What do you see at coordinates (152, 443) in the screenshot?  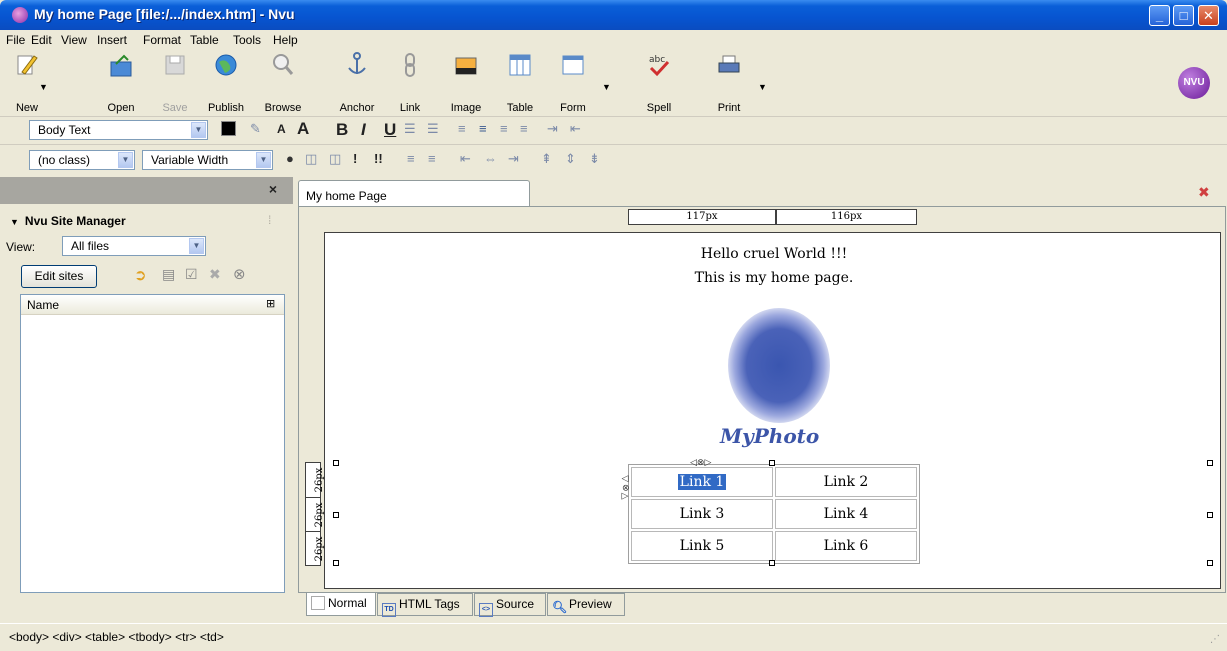 I see `site-file-tree: Name ⊞` at bounding box center [152, 443].